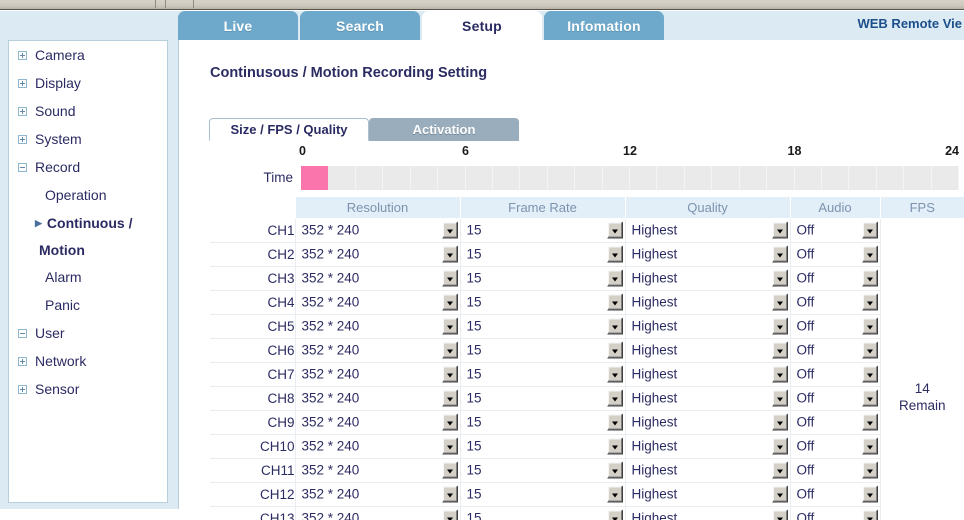  I want to click on subtab-size-fps-quality: Size / FPS / Quality, so click(289, 129).